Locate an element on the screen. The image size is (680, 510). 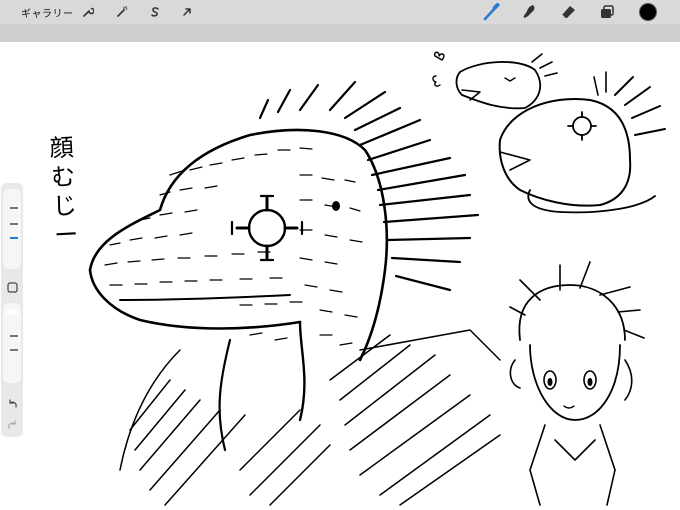
brush-size-slider is located at coordinates (12, 229).